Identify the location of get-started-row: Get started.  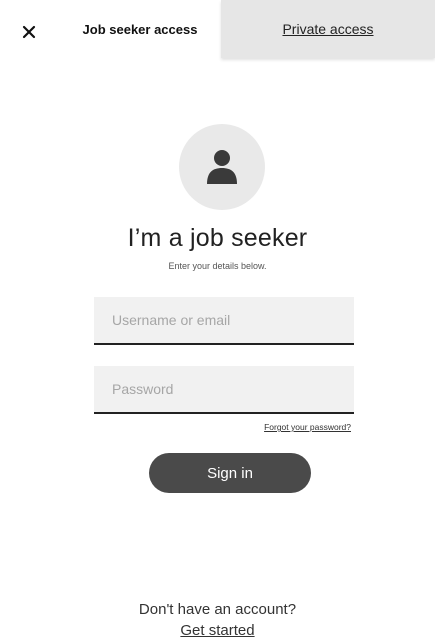
(217, 630).